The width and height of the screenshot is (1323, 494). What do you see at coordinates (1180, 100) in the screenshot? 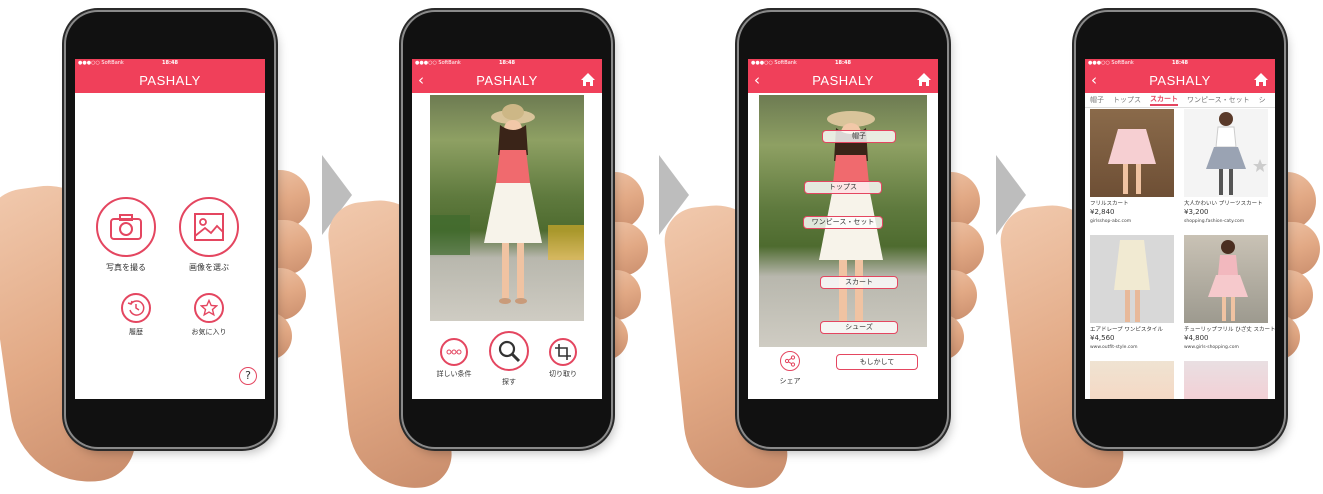
I see `category-tabs: 帽子 トップス スカート ワンピース・セット シ` at bounding box center [1180, 100].